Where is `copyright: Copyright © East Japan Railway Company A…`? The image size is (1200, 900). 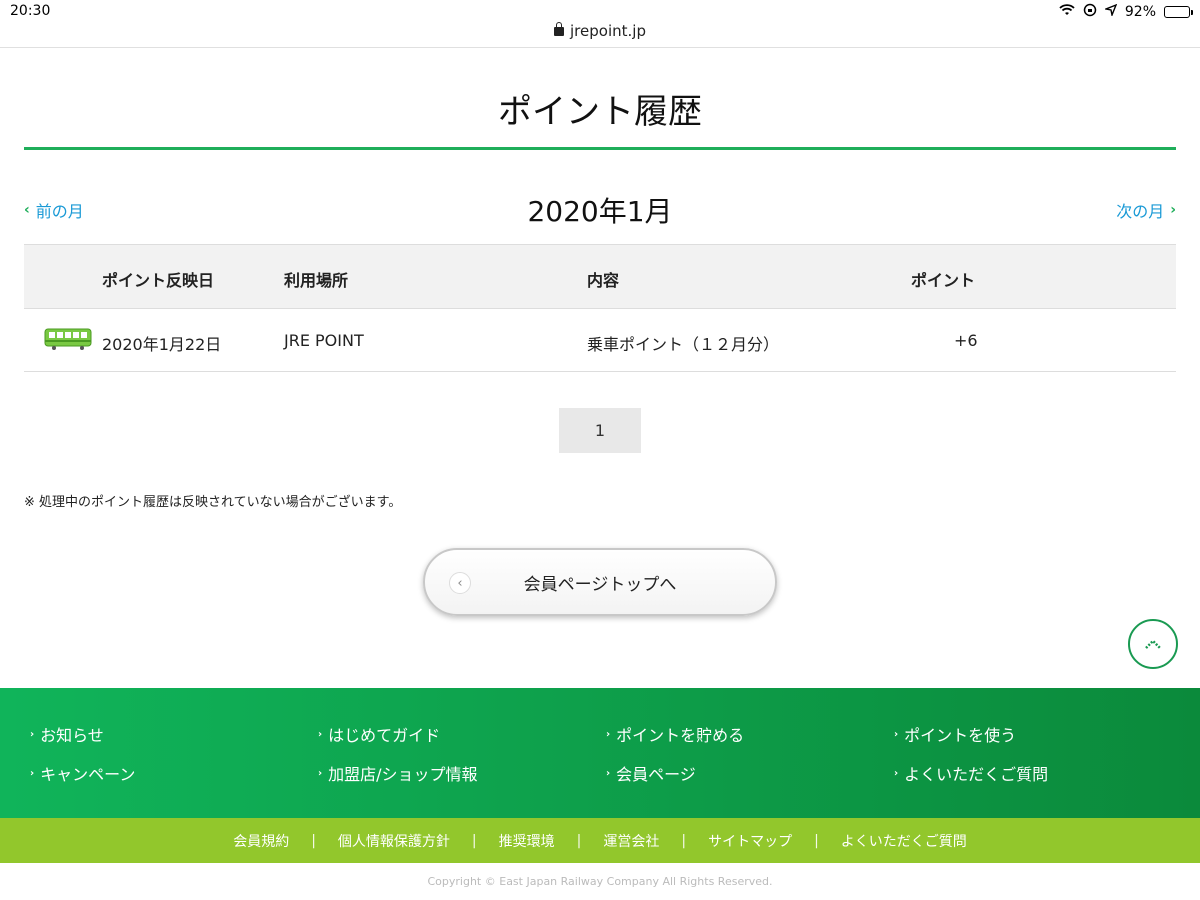
copyright: Copyright © East Japan Railway Company A… is located at coordinates (600, 881).